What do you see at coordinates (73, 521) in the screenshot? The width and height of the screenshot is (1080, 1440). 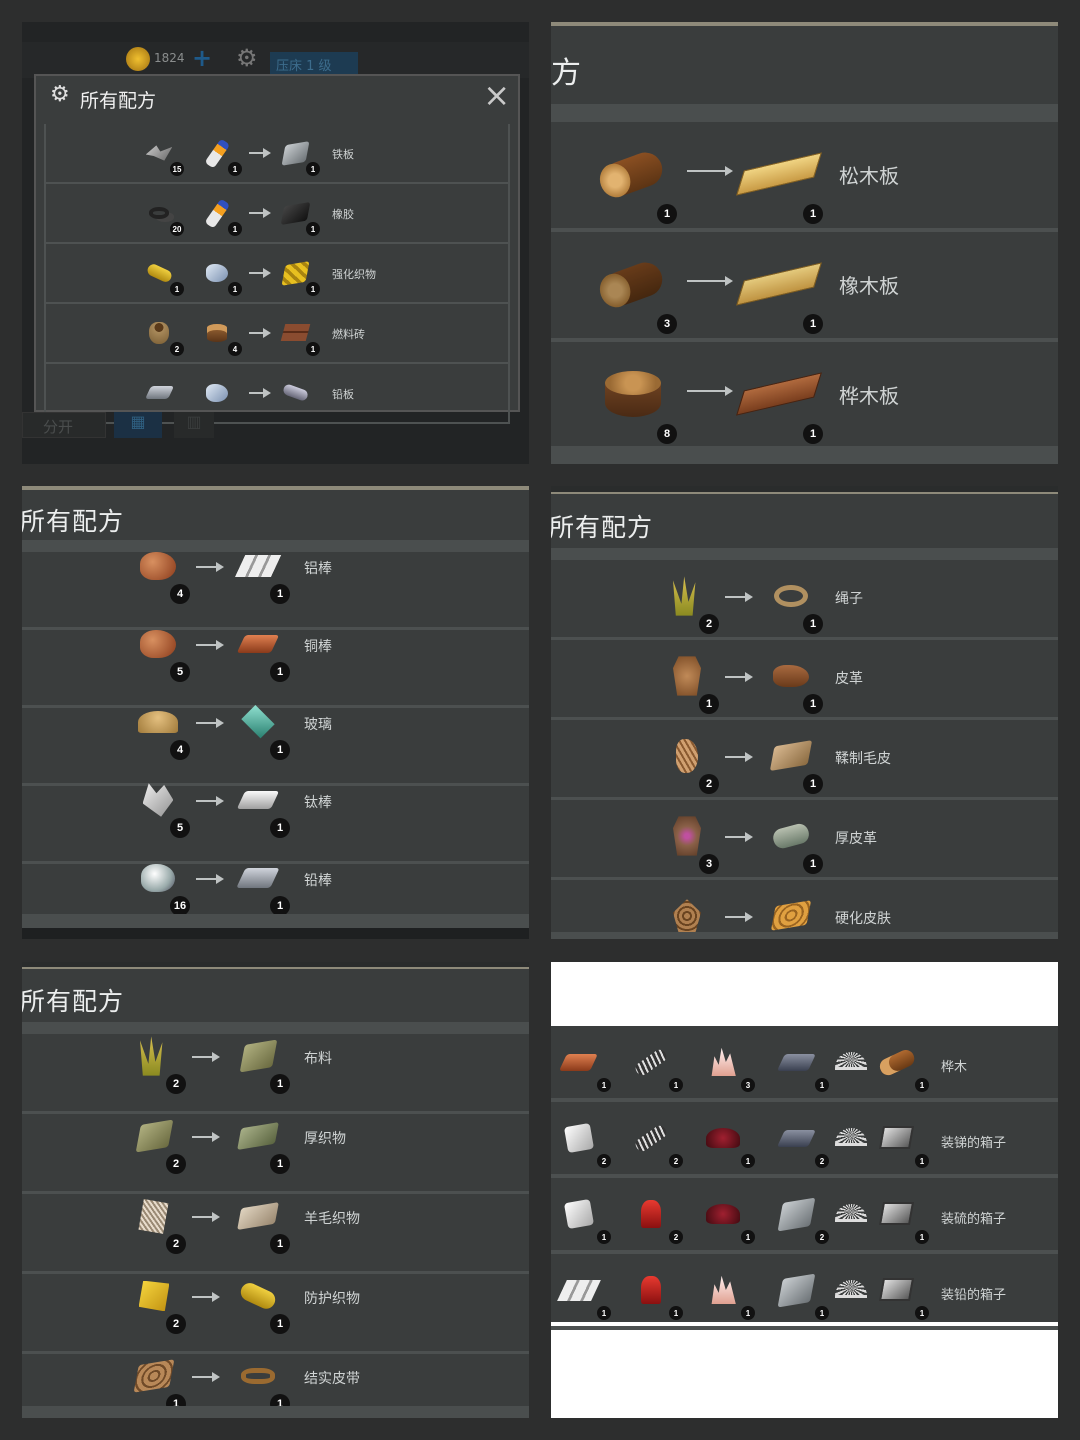 I see `panel-title: 所有配方` at bounding box center [73, 521].